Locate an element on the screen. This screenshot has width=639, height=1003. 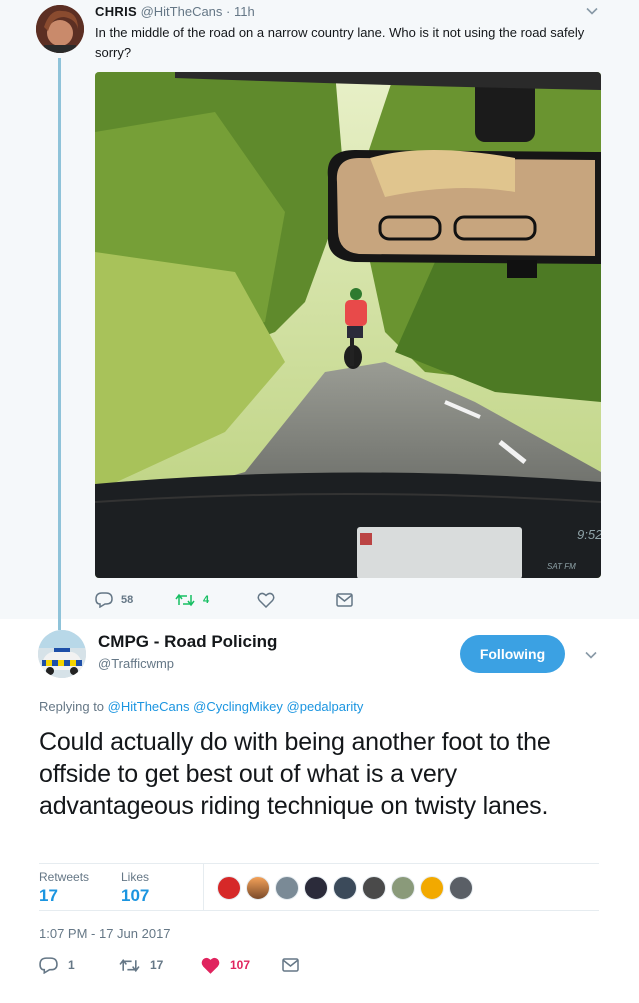
parent-tweet-time: 11h is located at coordinates (244, 11).